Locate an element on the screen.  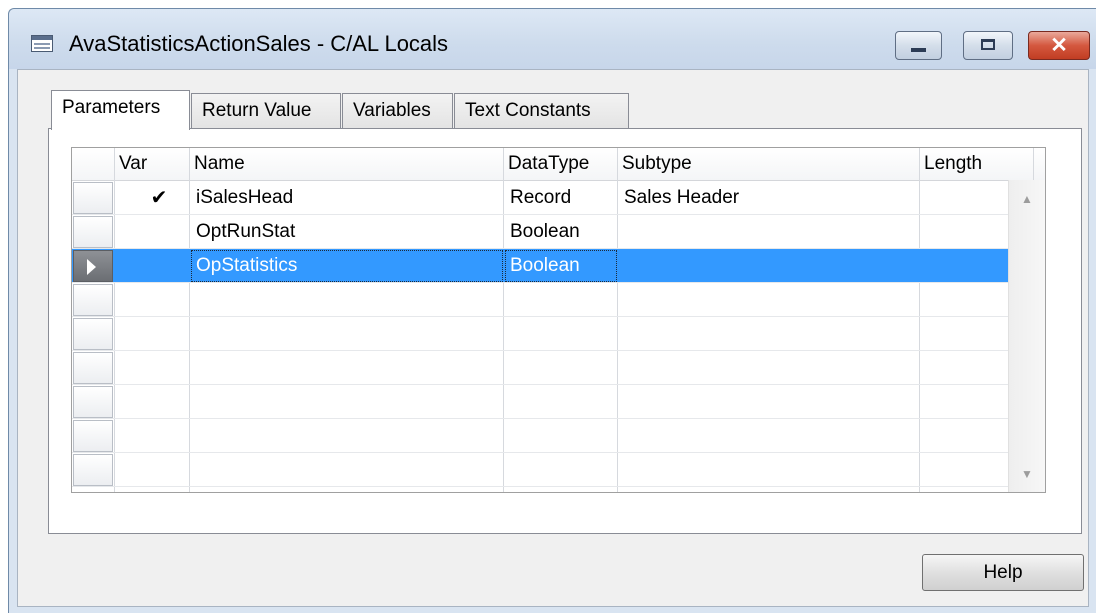
window-title: AvaStatisticsActionSales - C/AL Locals is located at coordinates (259, 43).